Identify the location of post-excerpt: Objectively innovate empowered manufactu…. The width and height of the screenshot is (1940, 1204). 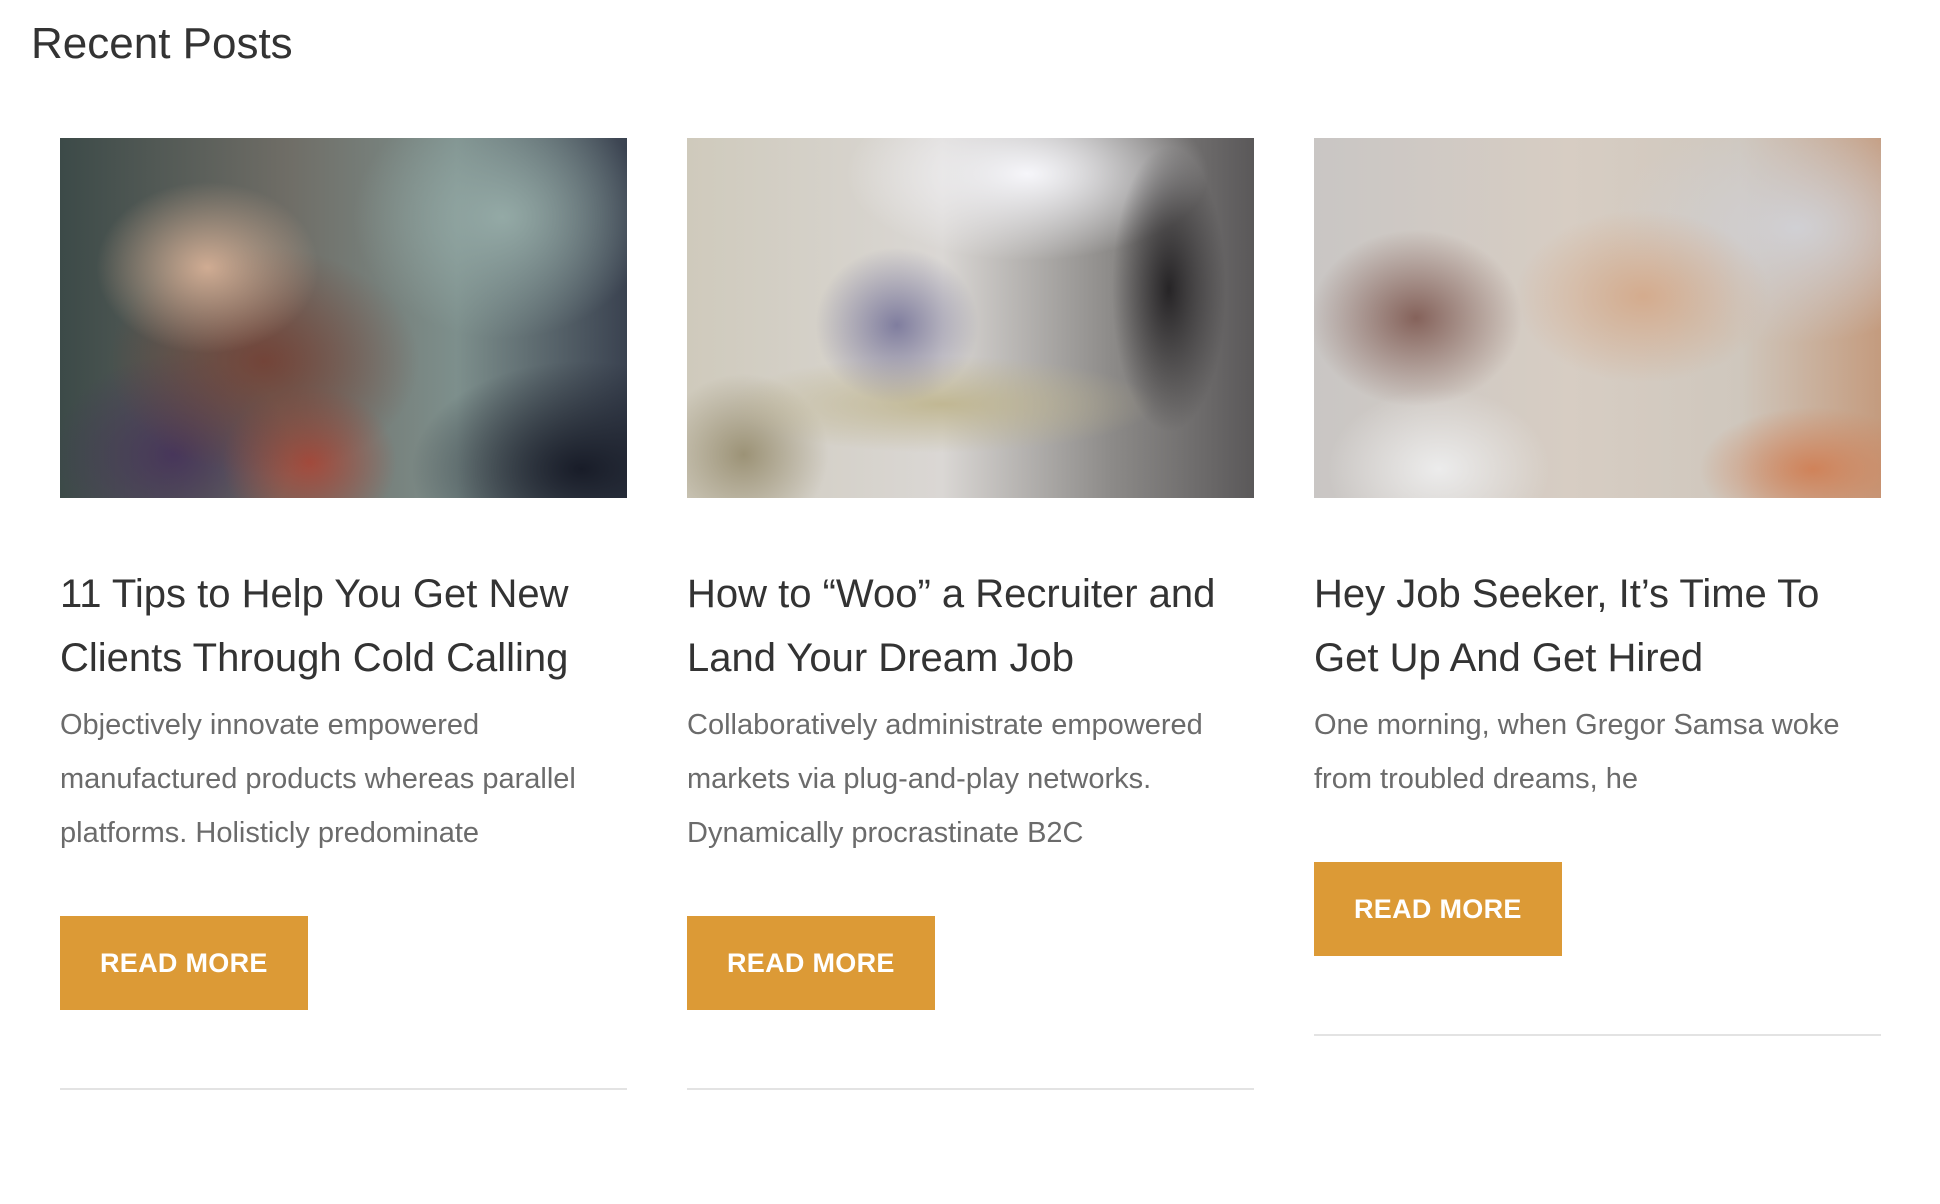
(318, 779).